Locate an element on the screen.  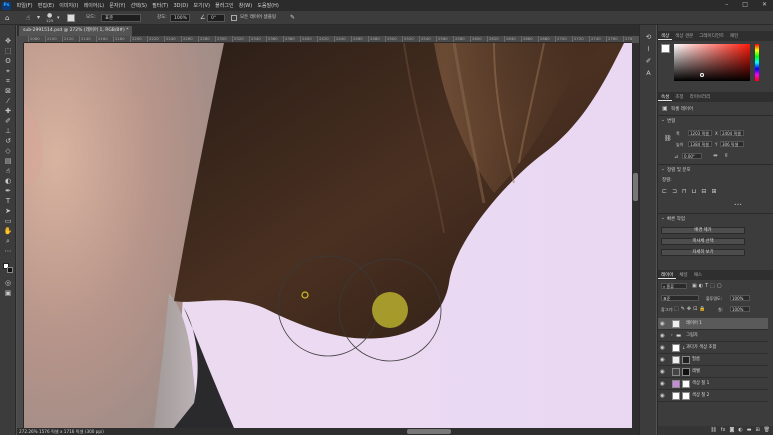
quick-mask-icon: ◎ is located at coordinates (8, 283).